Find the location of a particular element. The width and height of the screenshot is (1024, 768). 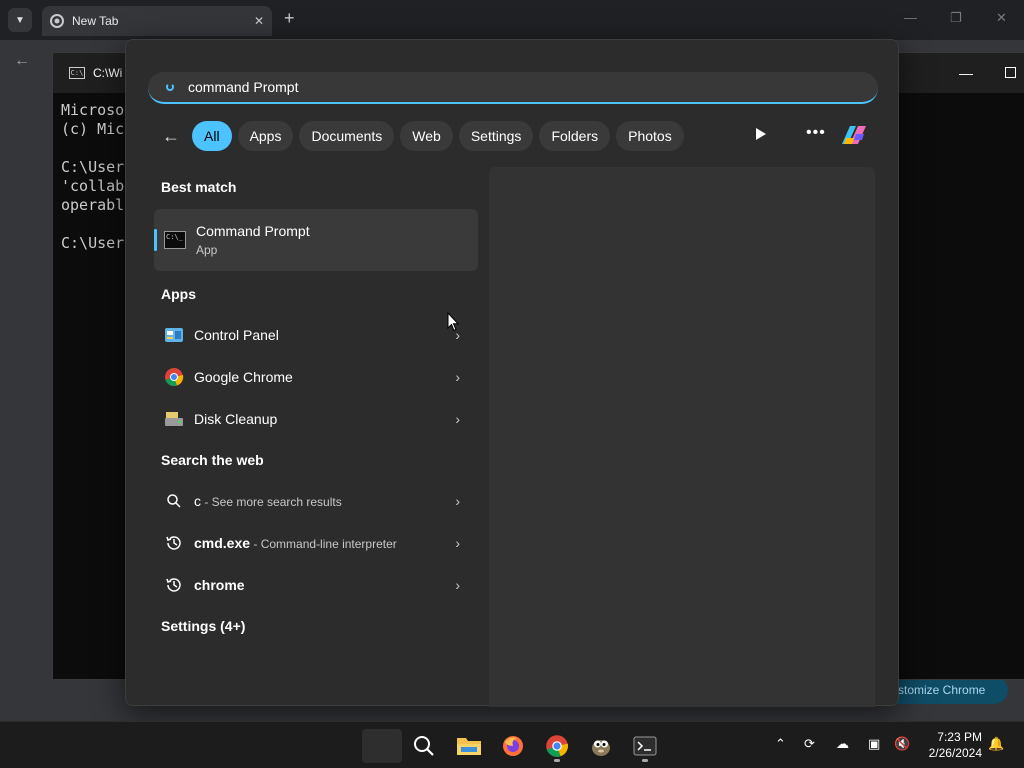

best-match-name: Command Prompt is located at coordinates (253, 231).